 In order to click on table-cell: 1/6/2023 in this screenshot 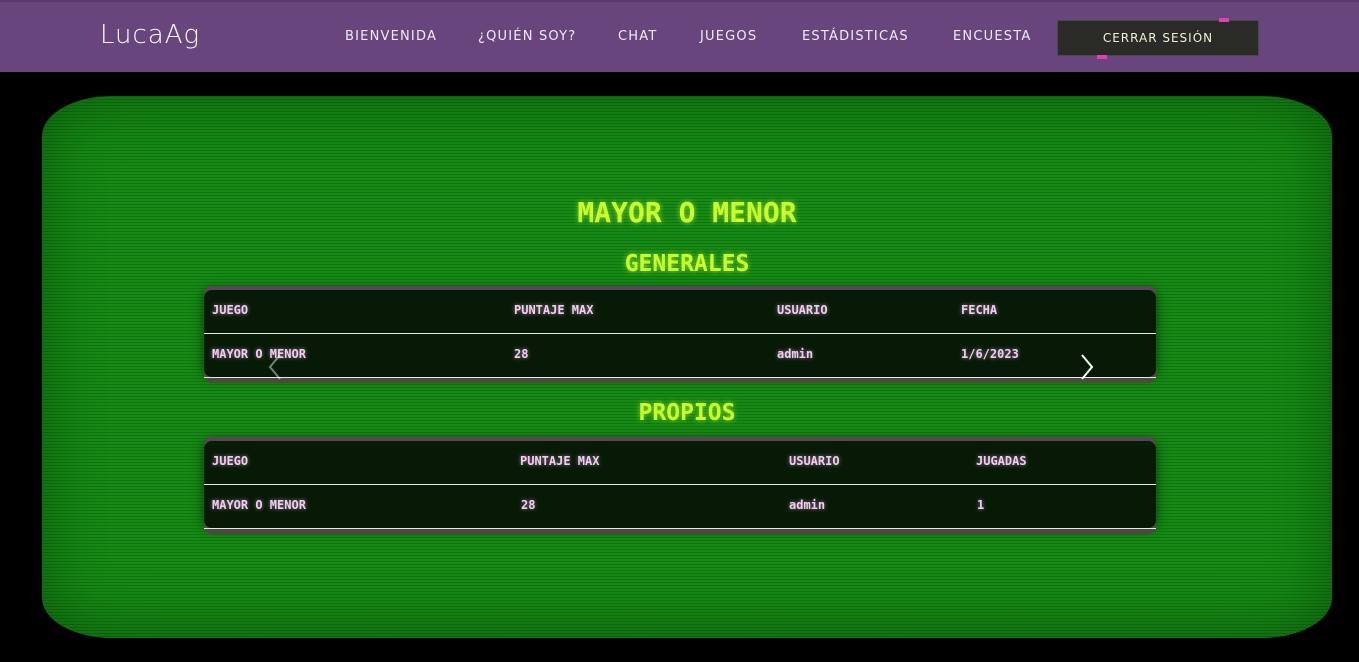, I will do `click(990, 354)`.